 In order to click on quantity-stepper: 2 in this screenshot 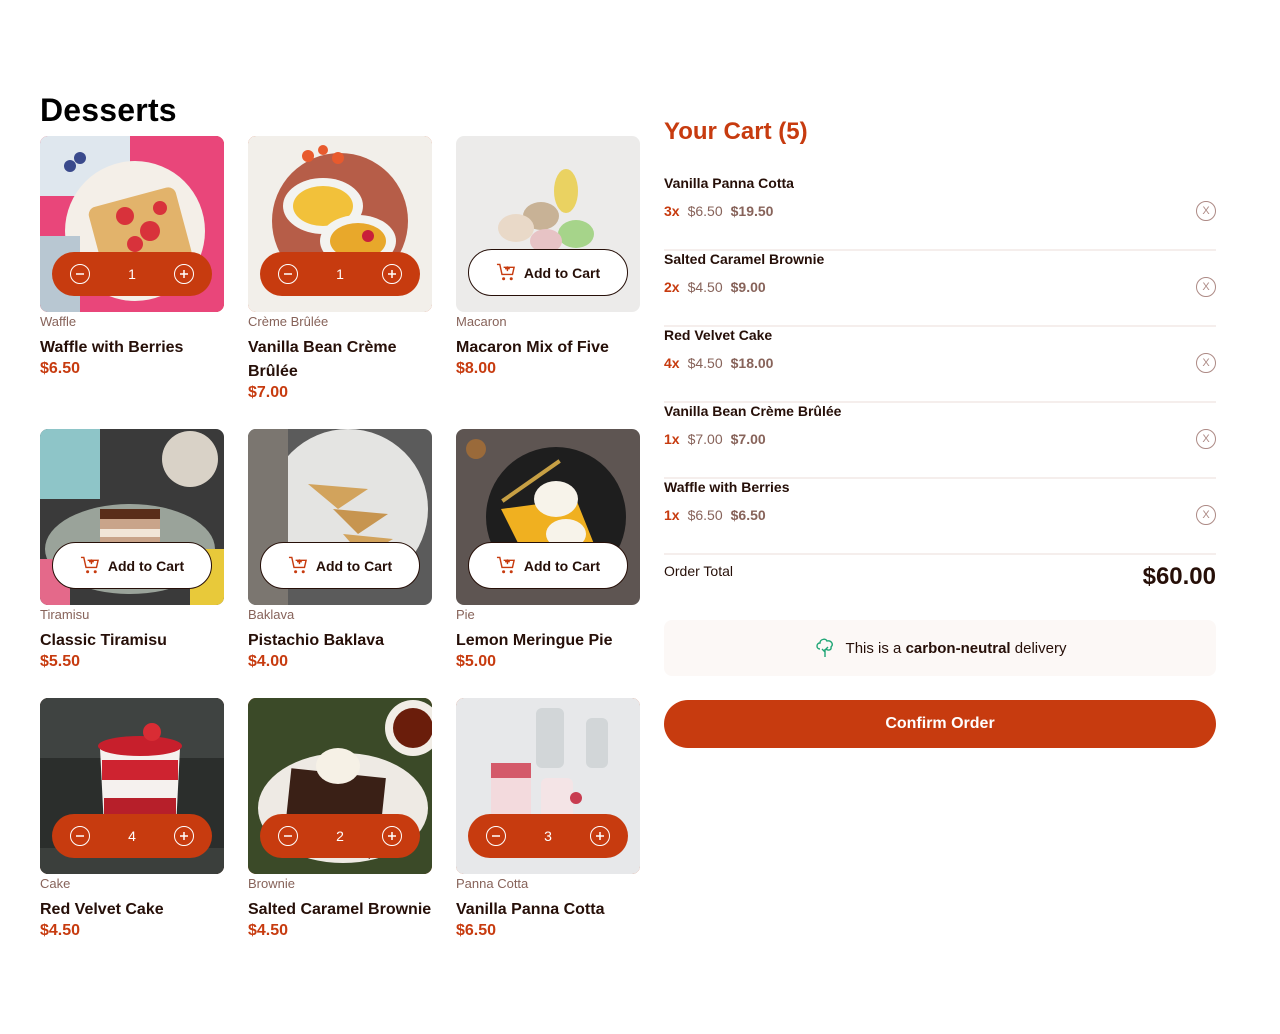, I will do `click(340, 836)`.